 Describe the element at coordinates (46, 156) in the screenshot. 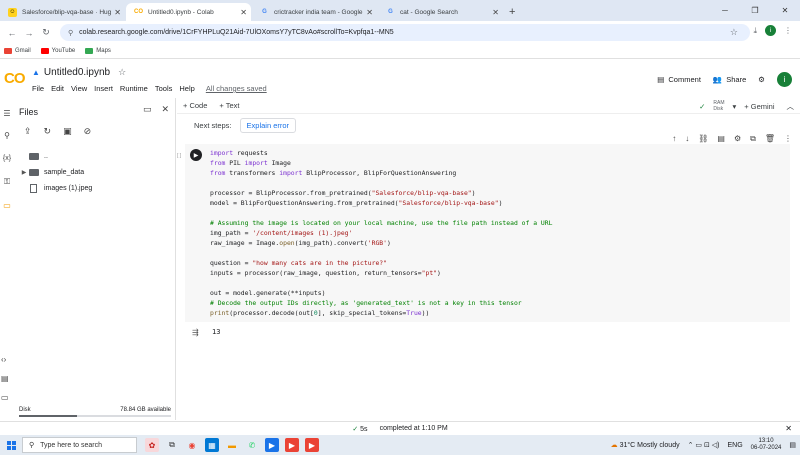

I see `file-name: ..` at that location.